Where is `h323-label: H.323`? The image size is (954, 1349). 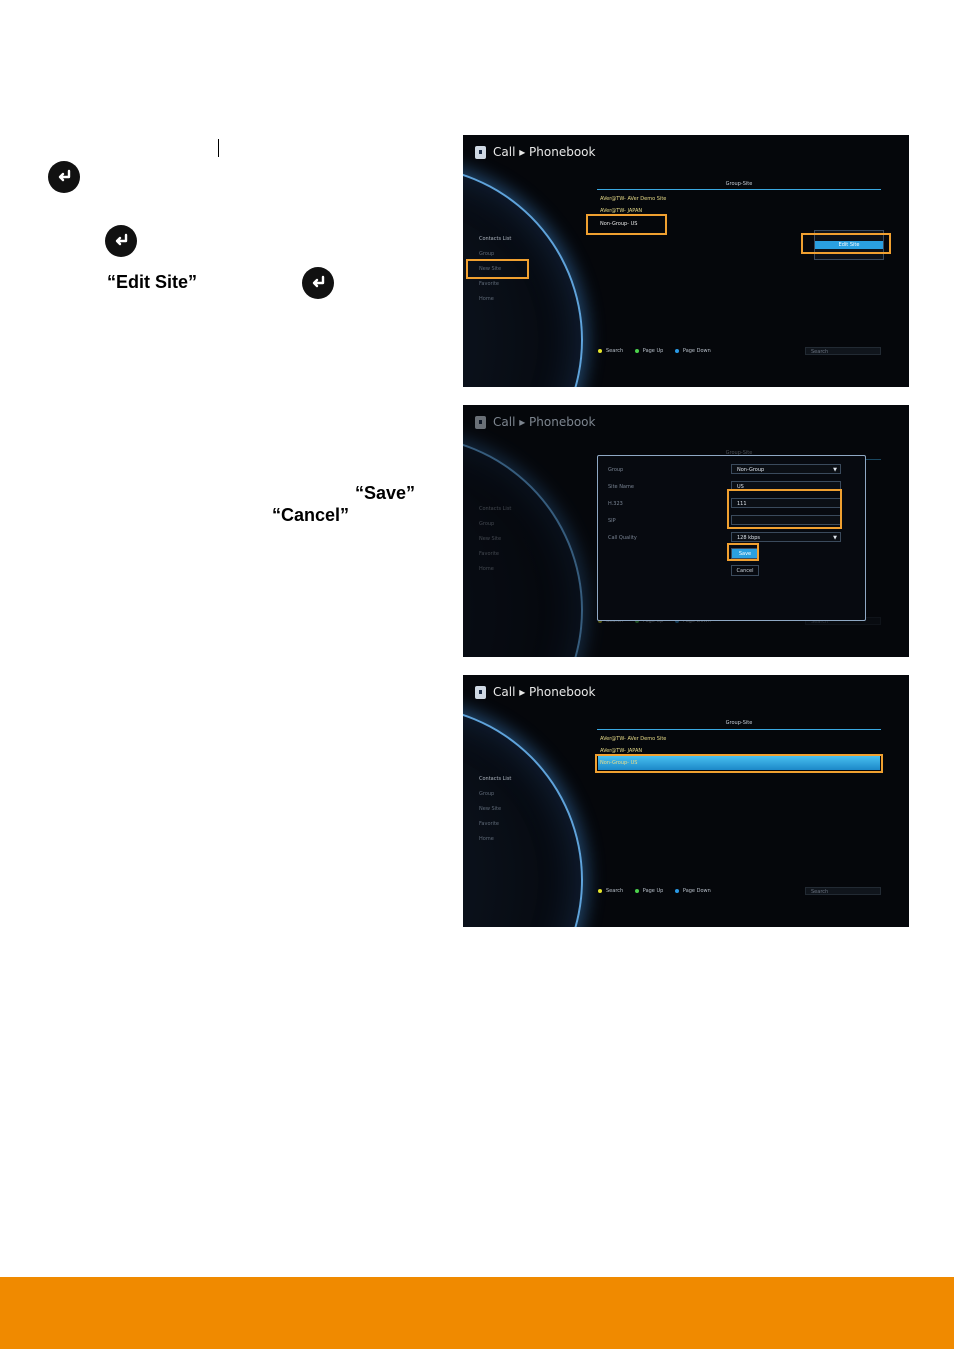 h323-label: H.323 is located at coordinates (615, 504).